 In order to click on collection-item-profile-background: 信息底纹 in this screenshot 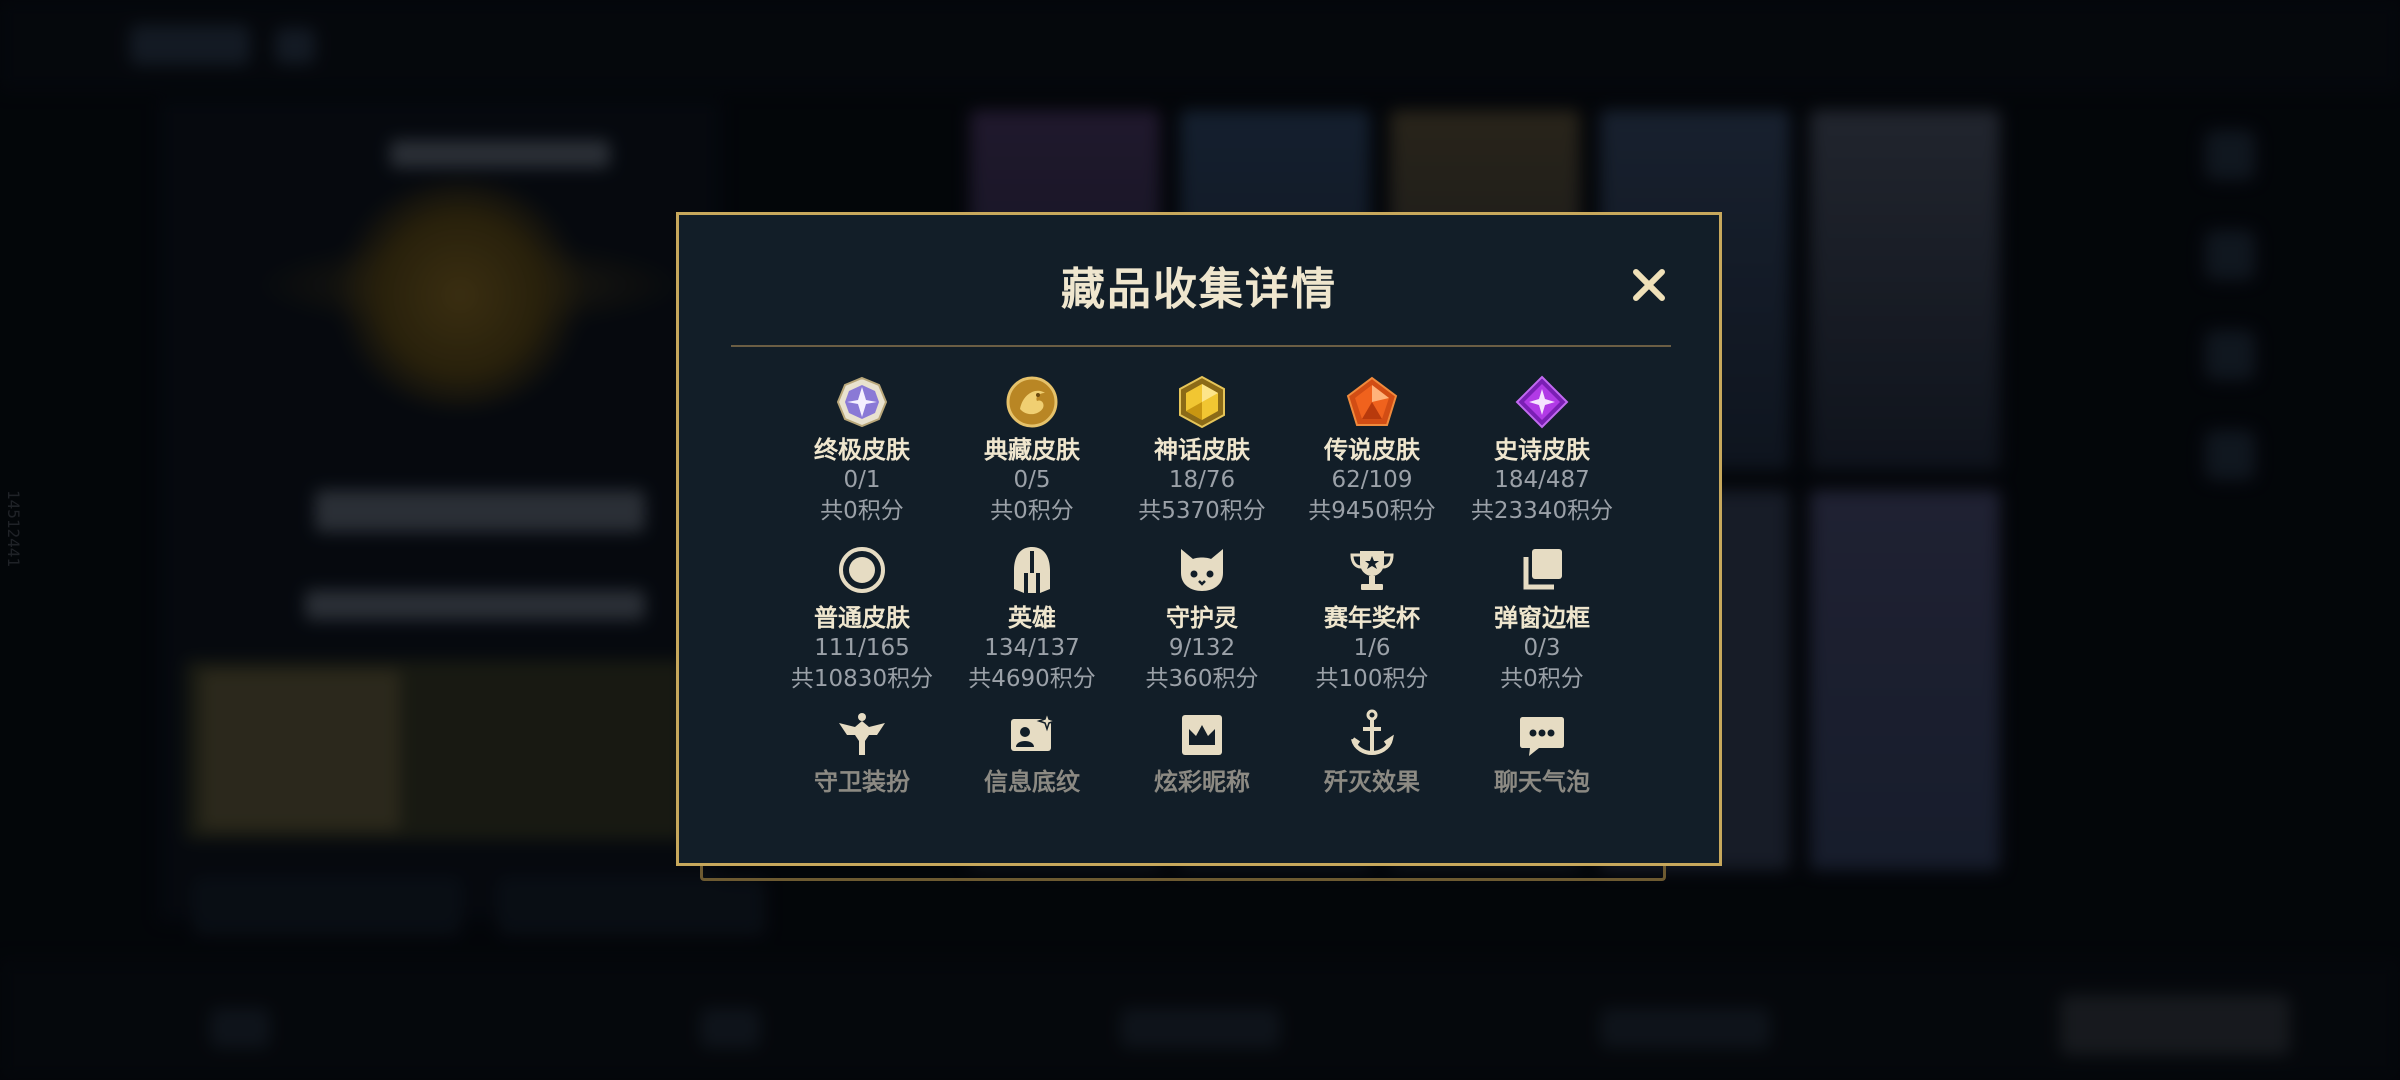, I will do `click(1032, 752)`.